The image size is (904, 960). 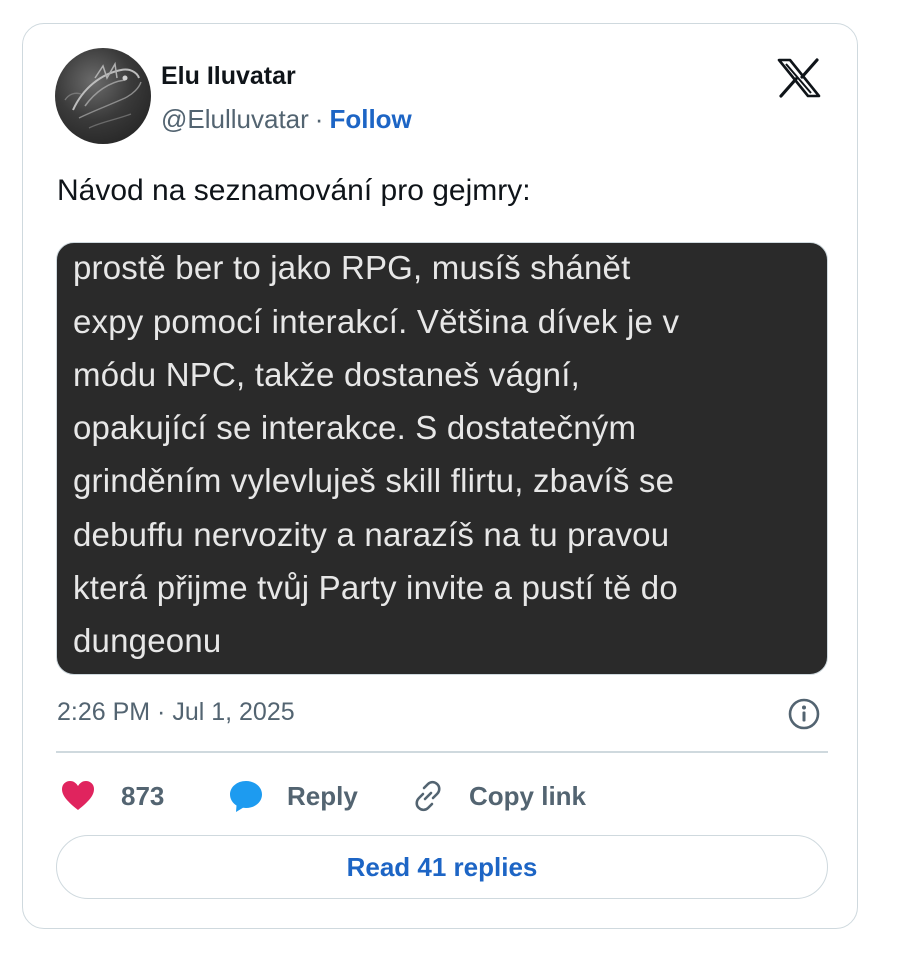 What do you see at coordinates (322, 795) in the screenshot?
I see `reply-label: Reply` at bounding box center [322, 795].